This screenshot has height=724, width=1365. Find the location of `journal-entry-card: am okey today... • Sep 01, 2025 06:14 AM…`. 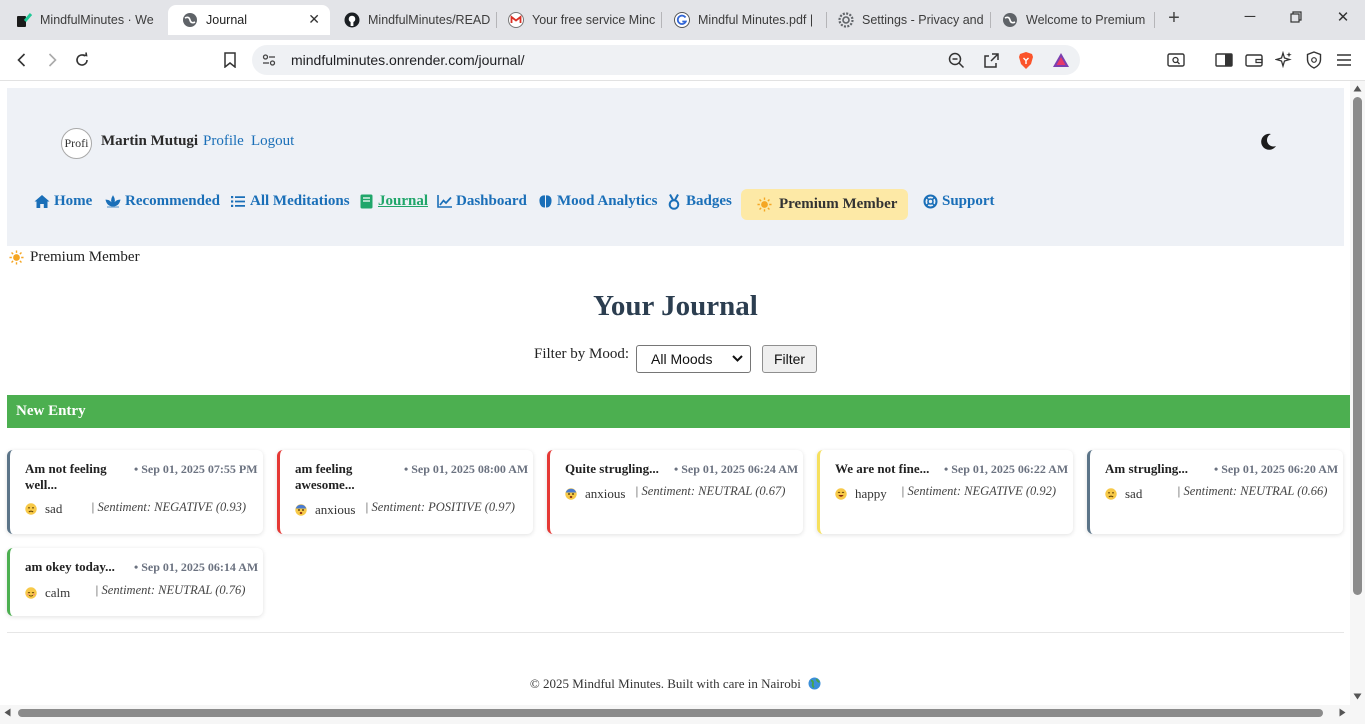

journal-entry-card: am okey today... • Sep 01, 2025 06:14 AM… is located at coordinates (135, 582).